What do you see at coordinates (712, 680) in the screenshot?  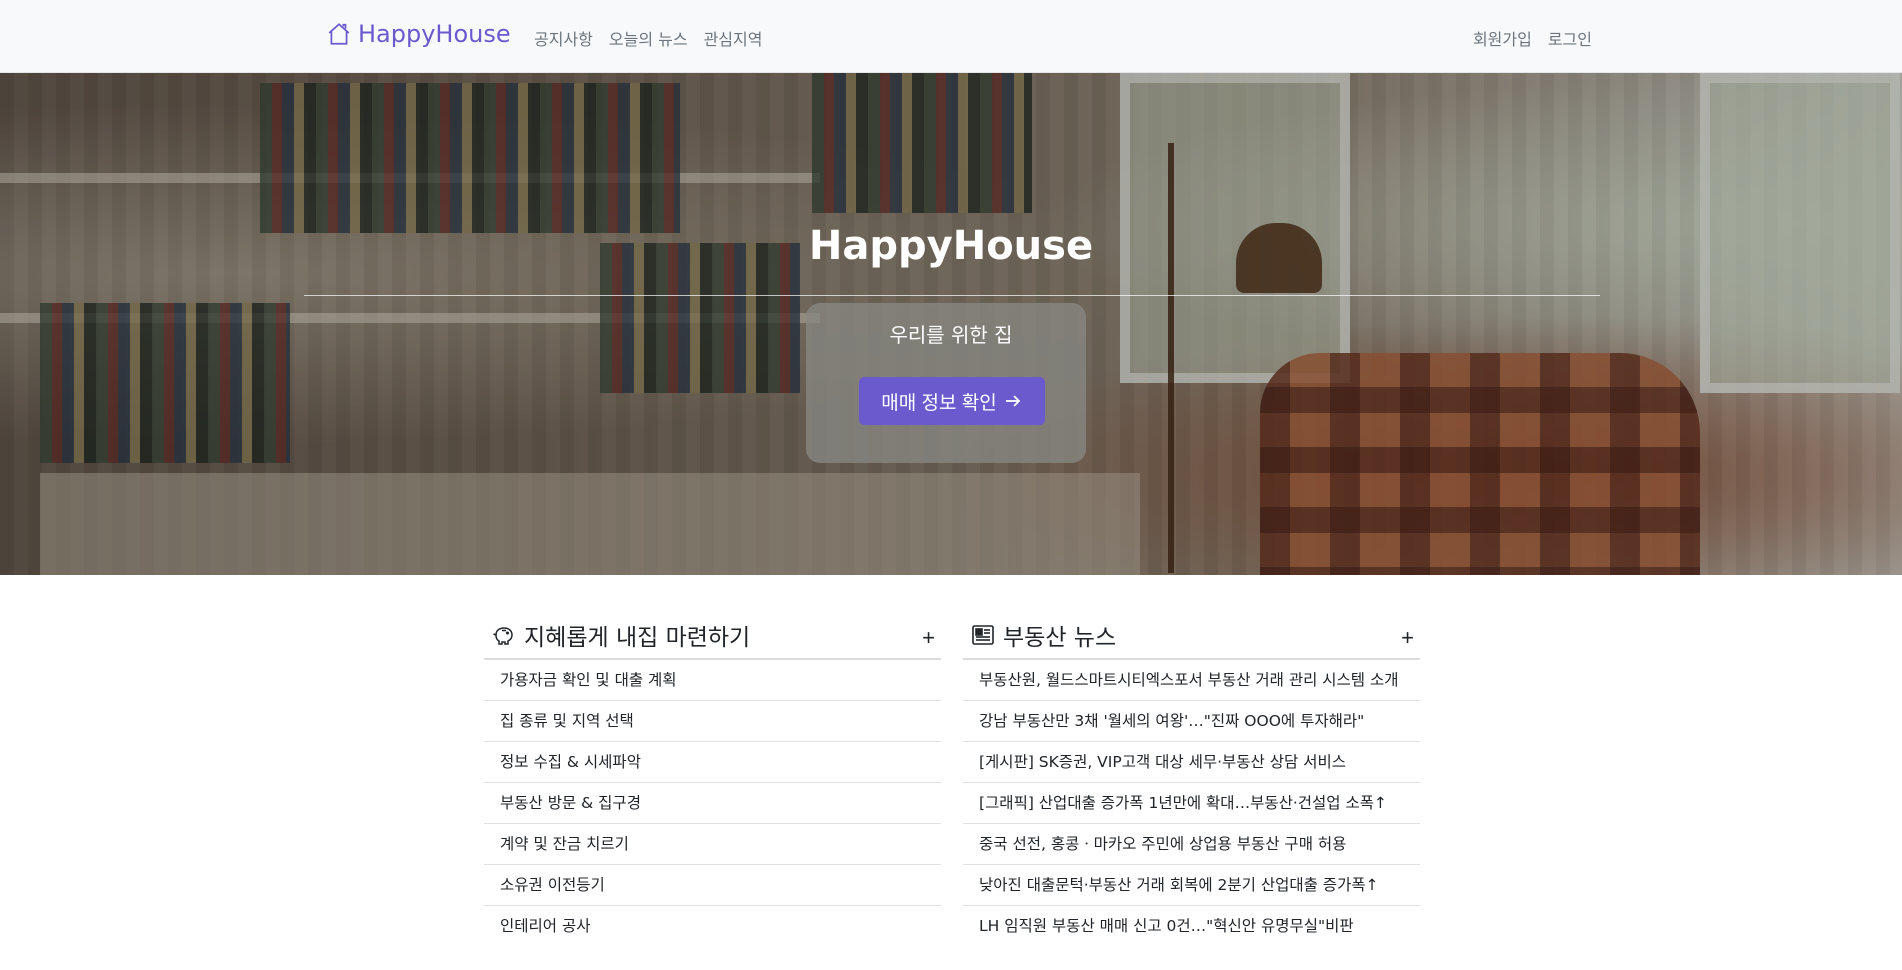 I see `list-item: 가용자금 확인 및 대출 계획` at bounding box center [712, 680].